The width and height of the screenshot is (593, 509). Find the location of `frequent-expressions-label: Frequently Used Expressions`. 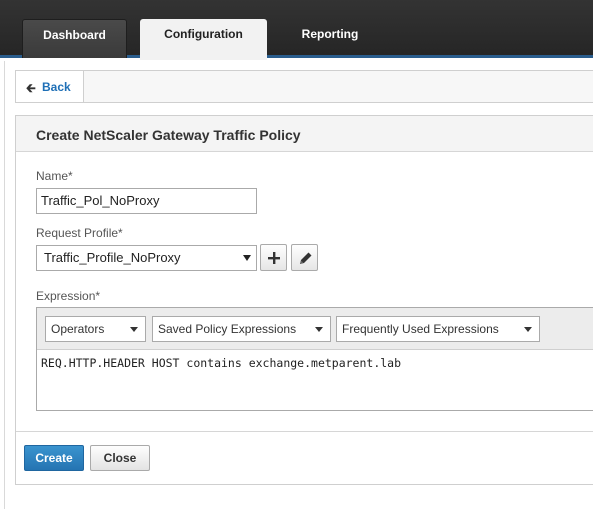

frequent-expressions-label: Frequently Used Expressions is located at coordinates (420, 329).